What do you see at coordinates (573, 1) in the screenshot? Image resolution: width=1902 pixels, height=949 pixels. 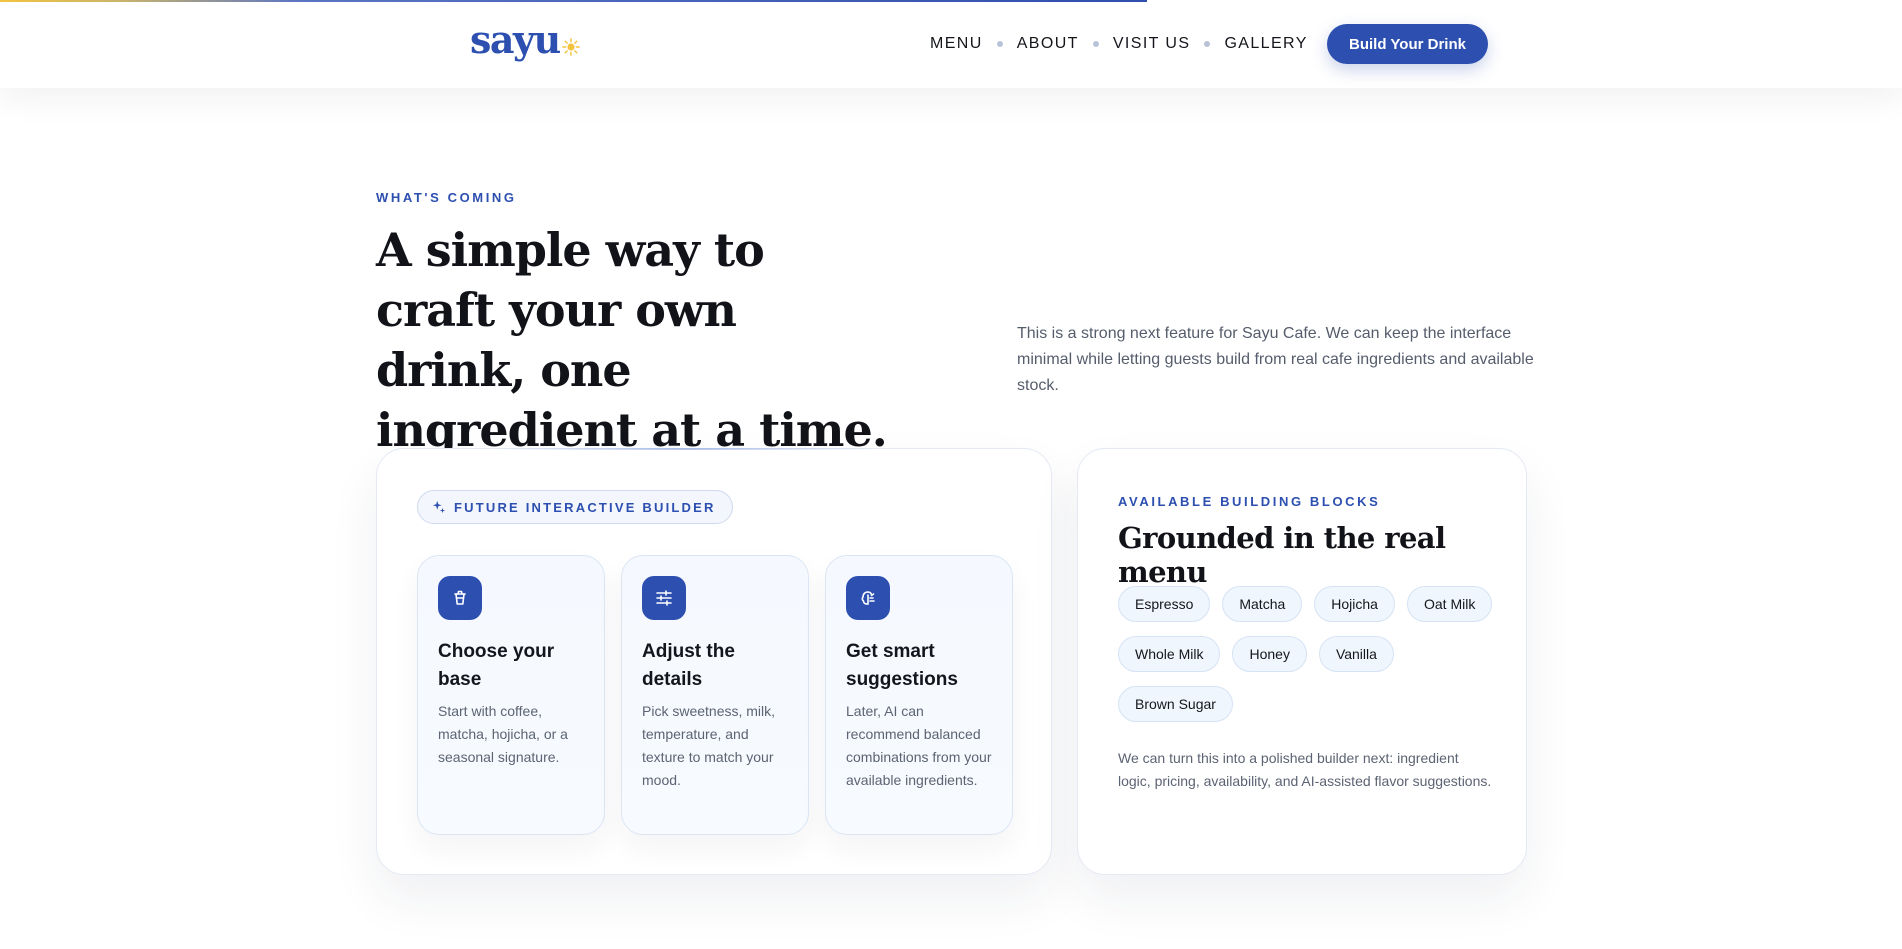 I see `scroll-progress-bar` at bounding box center [573, 1].